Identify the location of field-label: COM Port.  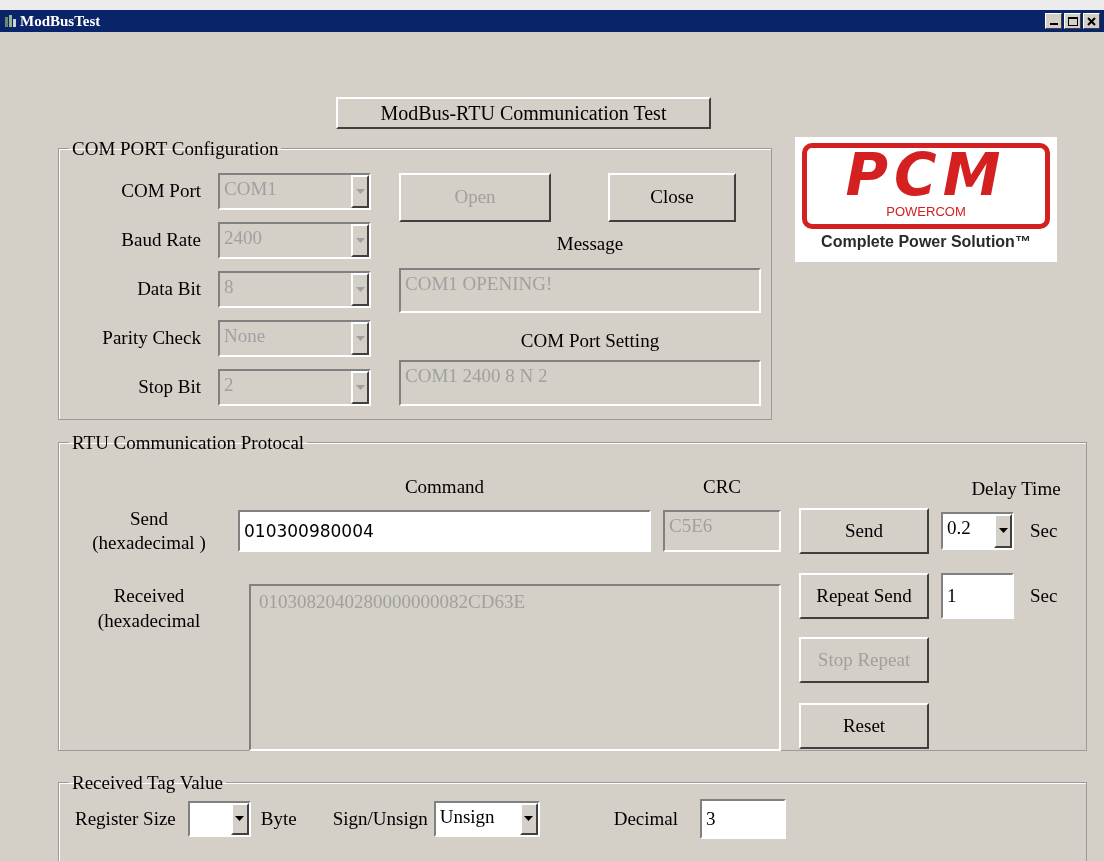
(160, 191).